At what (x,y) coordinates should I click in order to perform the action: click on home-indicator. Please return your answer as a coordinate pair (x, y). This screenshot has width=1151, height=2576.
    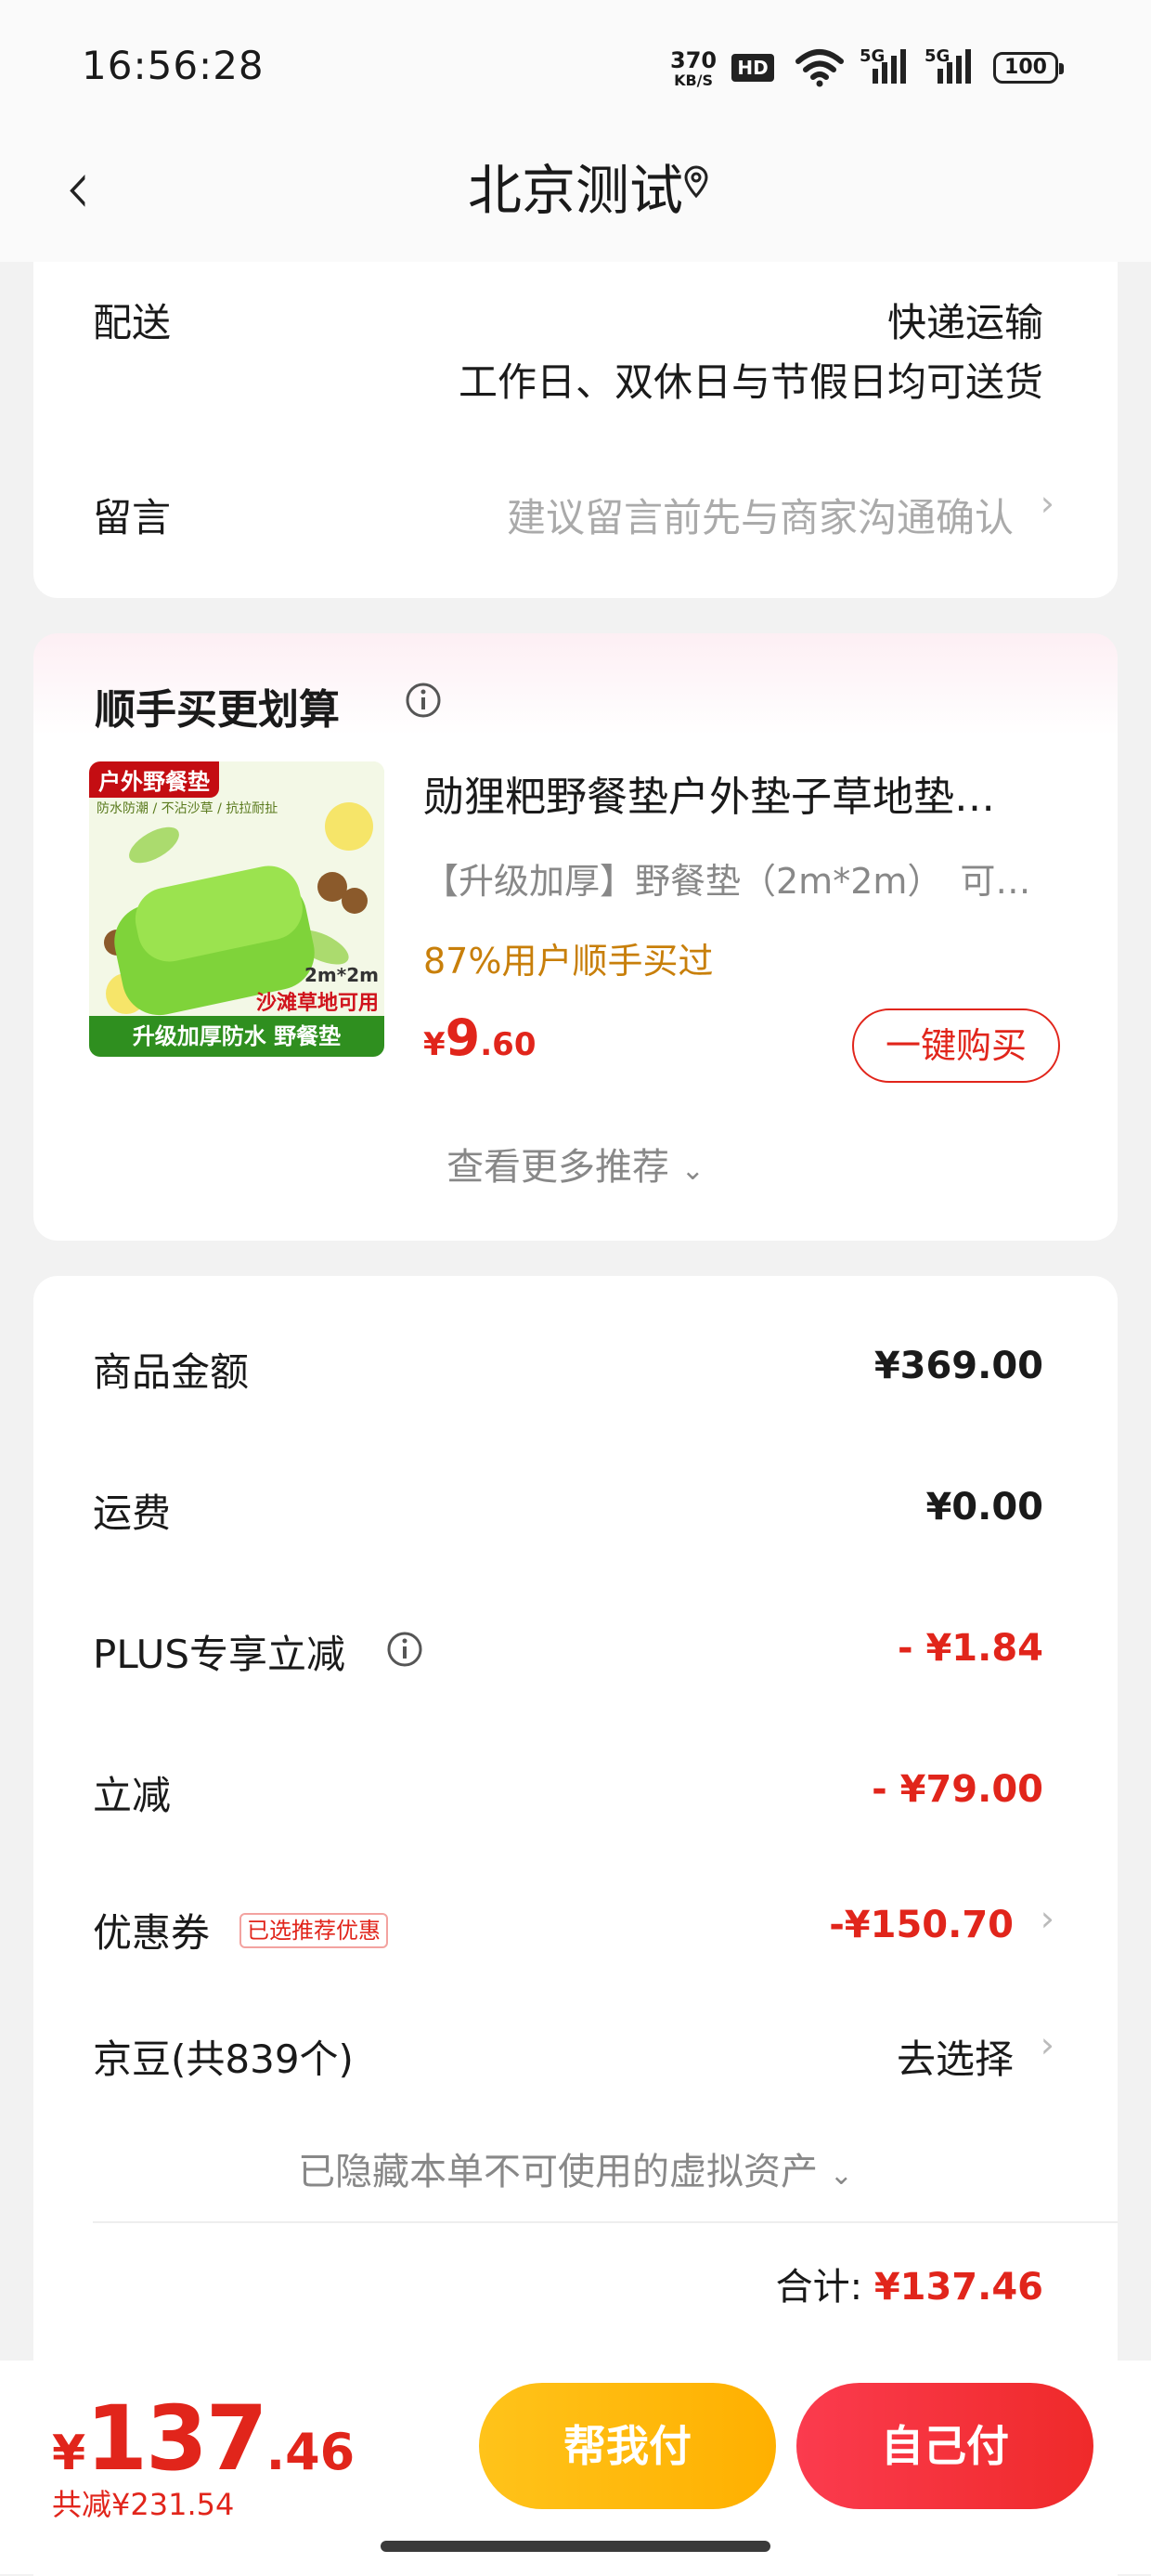
    Looking at the image, I should click on (575, 2546).